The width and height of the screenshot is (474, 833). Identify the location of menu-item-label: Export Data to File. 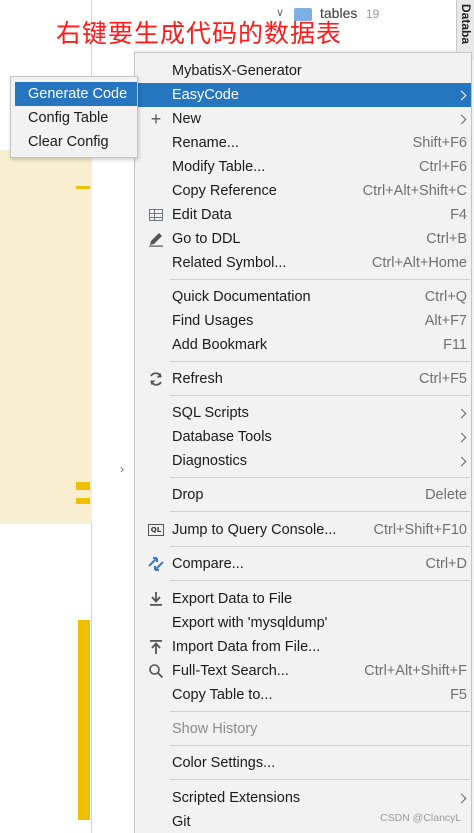
(232, 599).